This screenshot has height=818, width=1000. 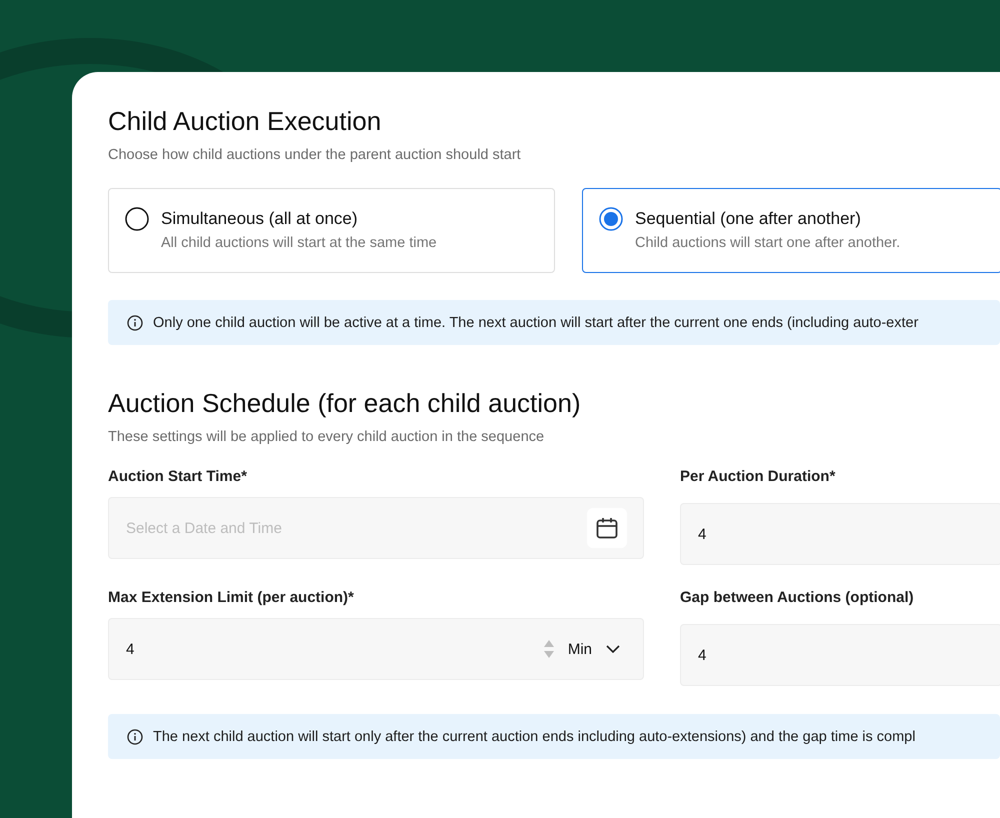 I want to click on field-label: Per Auction Duration*, so click(x=758, y=476).